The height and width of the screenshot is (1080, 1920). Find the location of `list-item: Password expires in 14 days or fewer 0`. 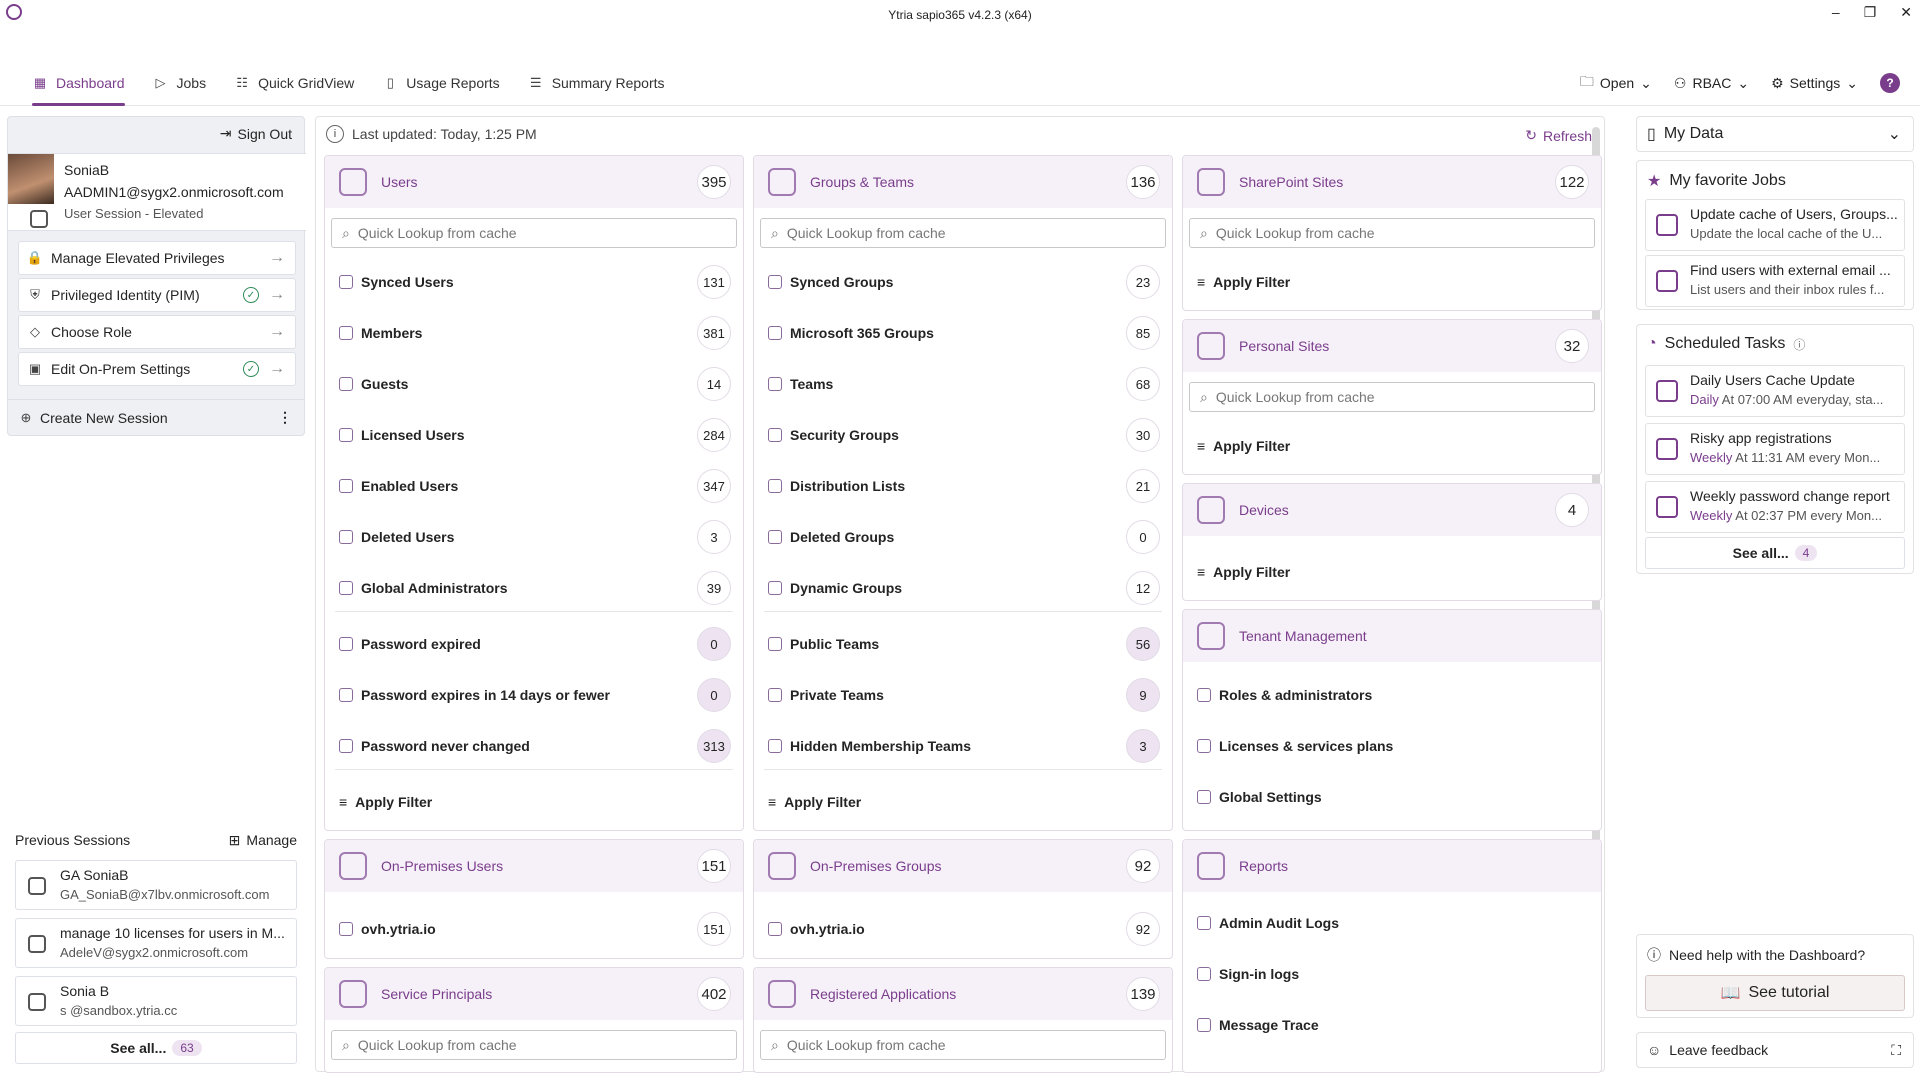

list-item: Password expires in 14 days or fewer 0 is located at coordinates (535, 695).